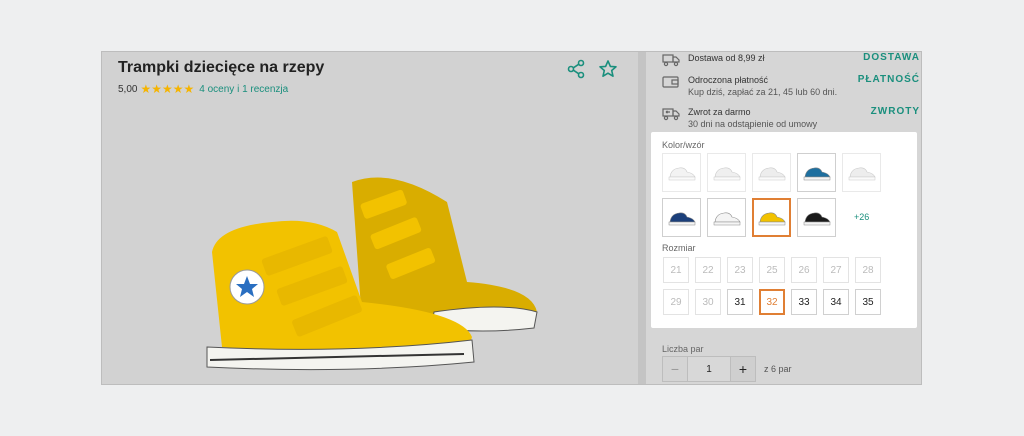 Image resolution: width=1024 pixels, height=436 pixels. What do you see at coordinates (671, 114) in the screenshot?
I see `return-truck-icon` at bounding box center [671, 114].